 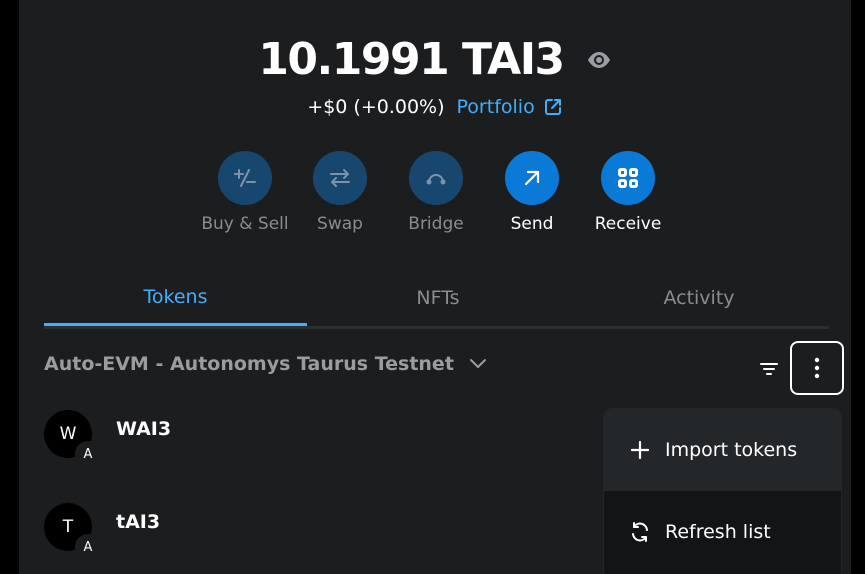 I want to click on token-symbol: tAI3, so click(x=138, y=522).